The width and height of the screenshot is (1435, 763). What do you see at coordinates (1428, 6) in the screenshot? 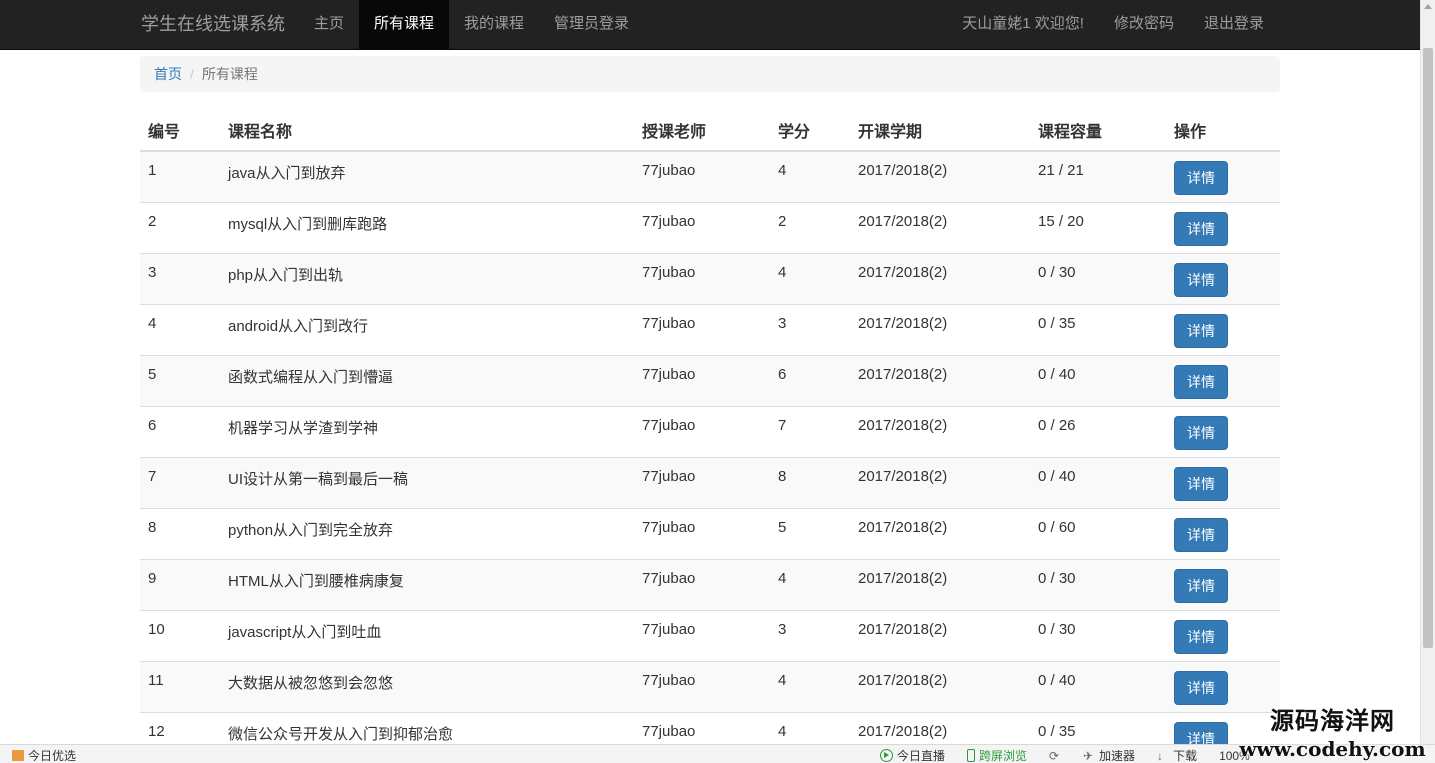
I see `scroll-up-arrow-icon` at bounding box center [1428, 6].